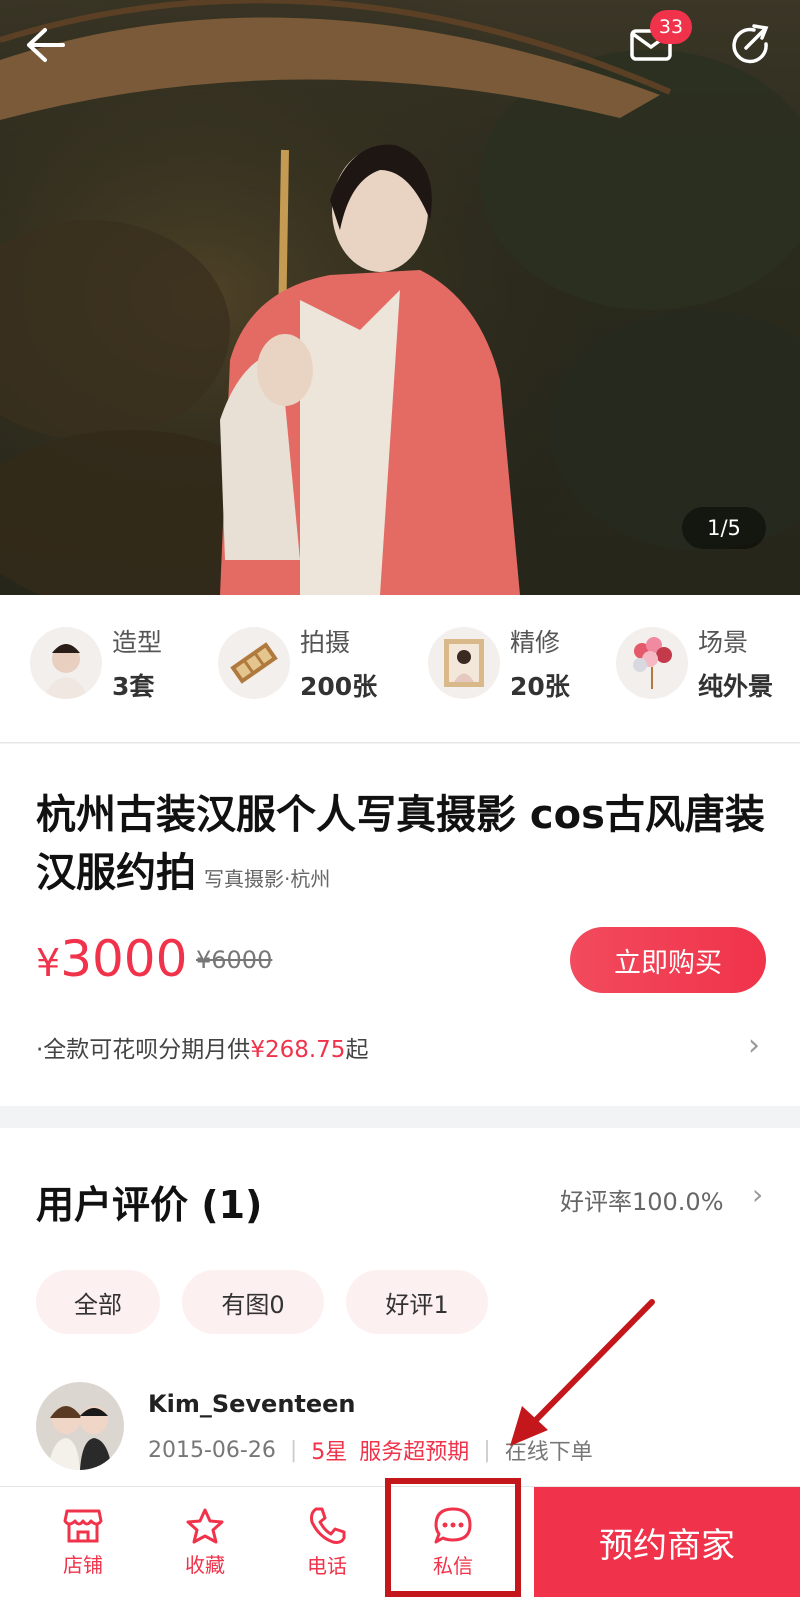  Describe the element at coordinates (400, 669) in the screenshot. I see `package-features: 造型 3套 拍摄 200张 精修 20张 场景 纯外景` at that location.